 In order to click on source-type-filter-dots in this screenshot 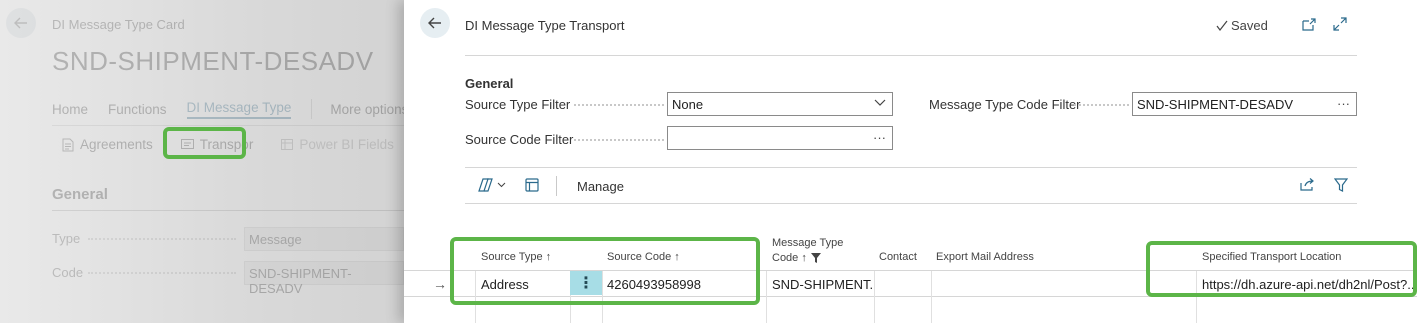, I will do `click(619, 105)`.